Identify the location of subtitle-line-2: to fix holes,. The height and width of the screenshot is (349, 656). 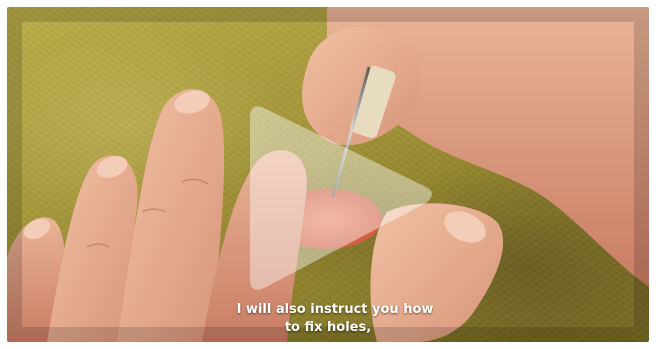
(328, 327).